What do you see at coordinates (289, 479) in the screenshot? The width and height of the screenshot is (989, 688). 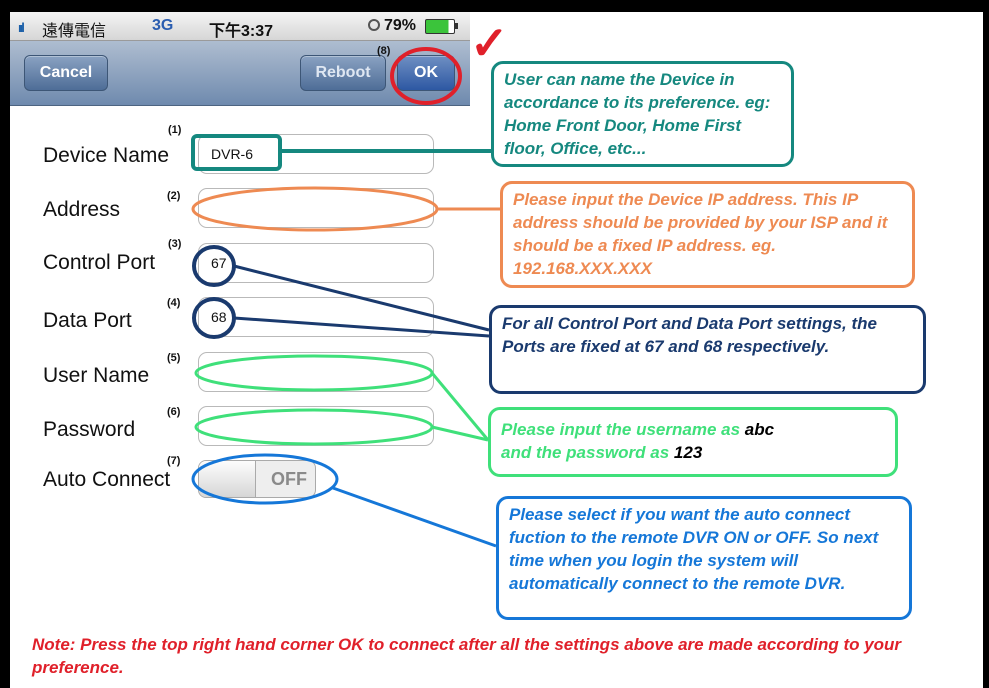 I see `toggle-state: OFF` at bounding box center [289, 479].